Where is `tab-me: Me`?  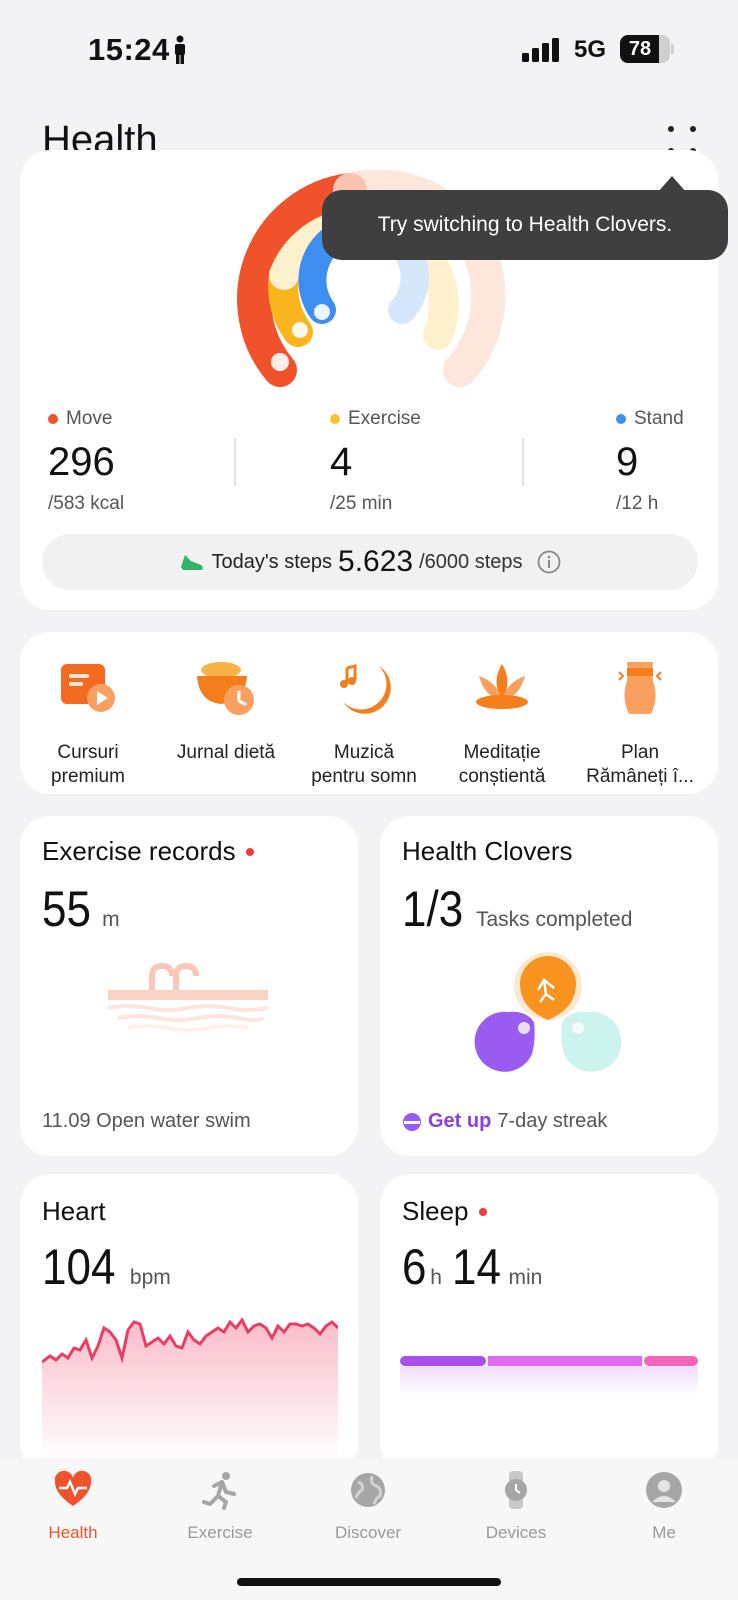
tab-me: Me is located at coordinates (664, 1506).